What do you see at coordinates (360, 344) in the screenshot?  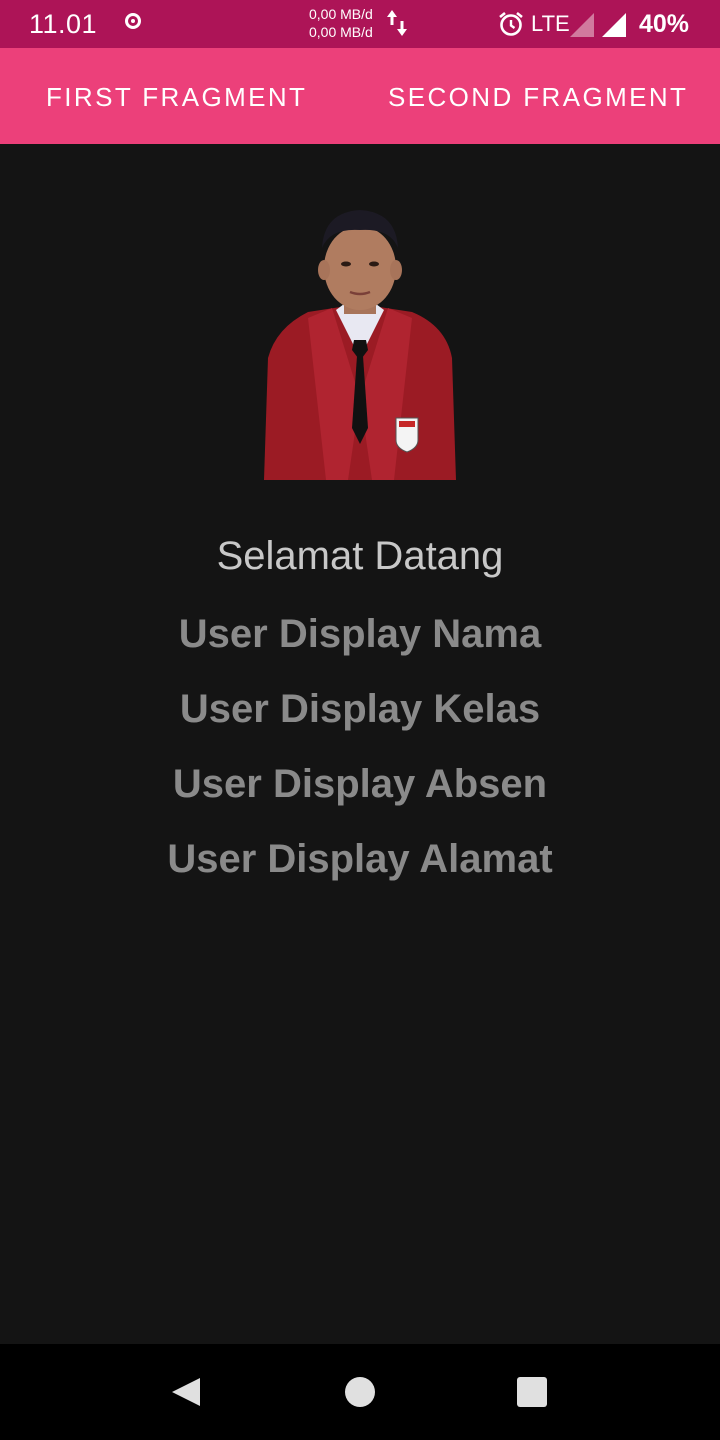 I see `profile-photo` at bounding box center [360, 344].